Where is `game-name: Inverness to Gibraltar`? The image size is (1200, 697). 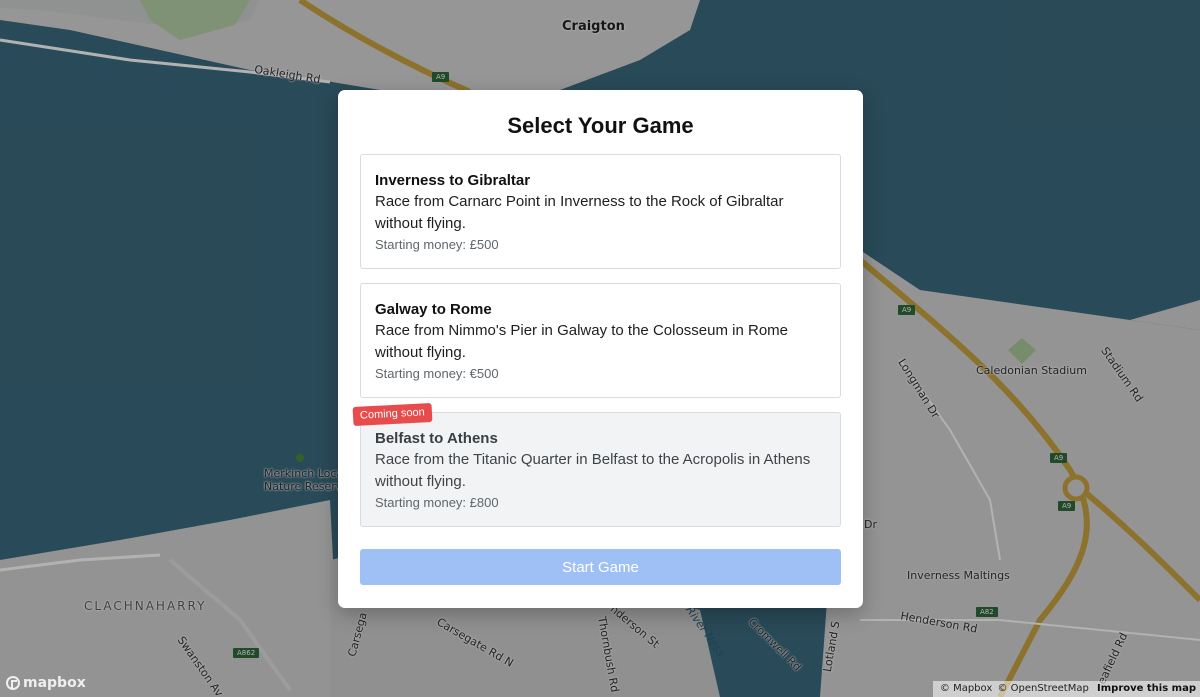
game-name: Inverness to Gibraltar is located at coordinates (453, 180).